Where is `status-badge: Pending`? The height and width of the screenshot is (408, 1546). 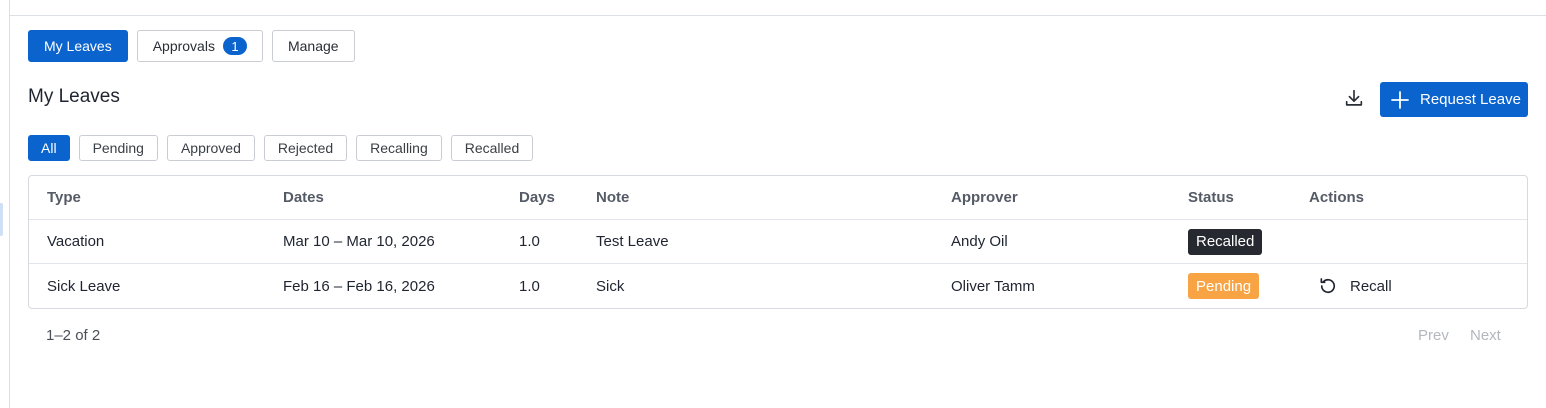 status-badge: Pending is located at coordinates (1224, 286).